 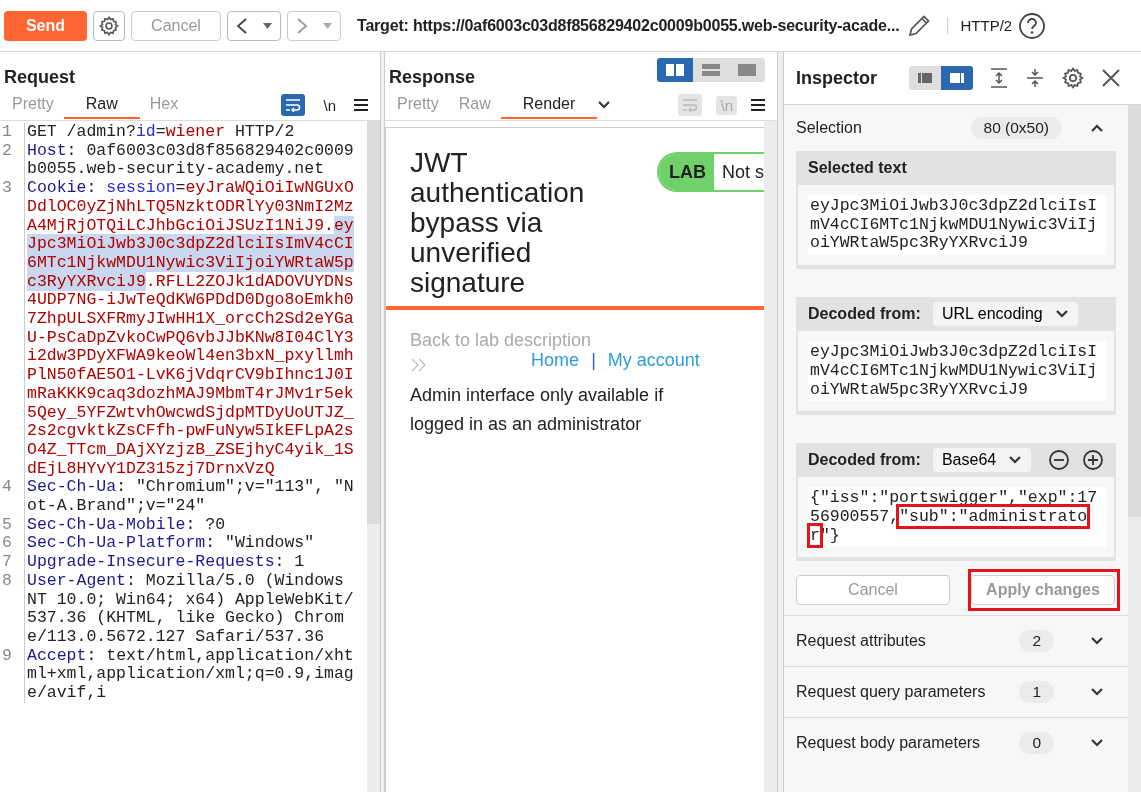 I want to click on selected-text-value: eyJpc3MiOiJwb3J0c3dpZ2dlciIsImV4cCI6MTc1NjkwMDU1Nywic3ViIjoiYWRtaW5pc3RyYXRvciJ9, so click(x=957, y=225).